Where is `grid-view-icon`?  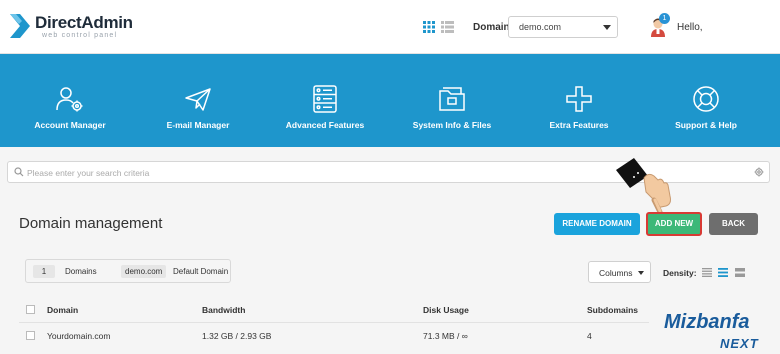 grid-view-icon is located at coordinates (429, 27).